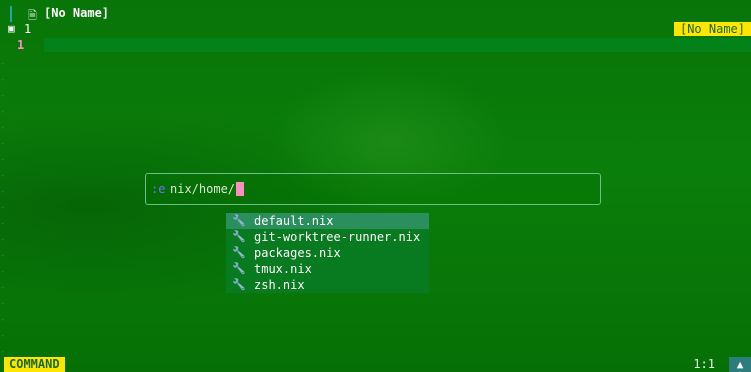  I want to click on cursor-position: 1:1, so click(704, 364).